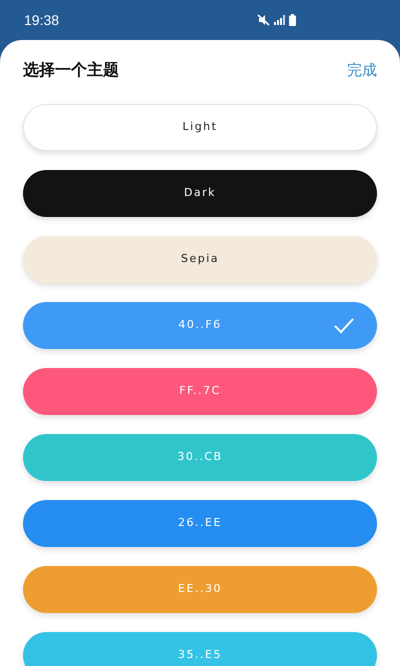 The image size is (400, 666). What do you see at coordinates (200, 127) in the screenshot?
I see `theme-option: Light` at bounding box center [200, 127].